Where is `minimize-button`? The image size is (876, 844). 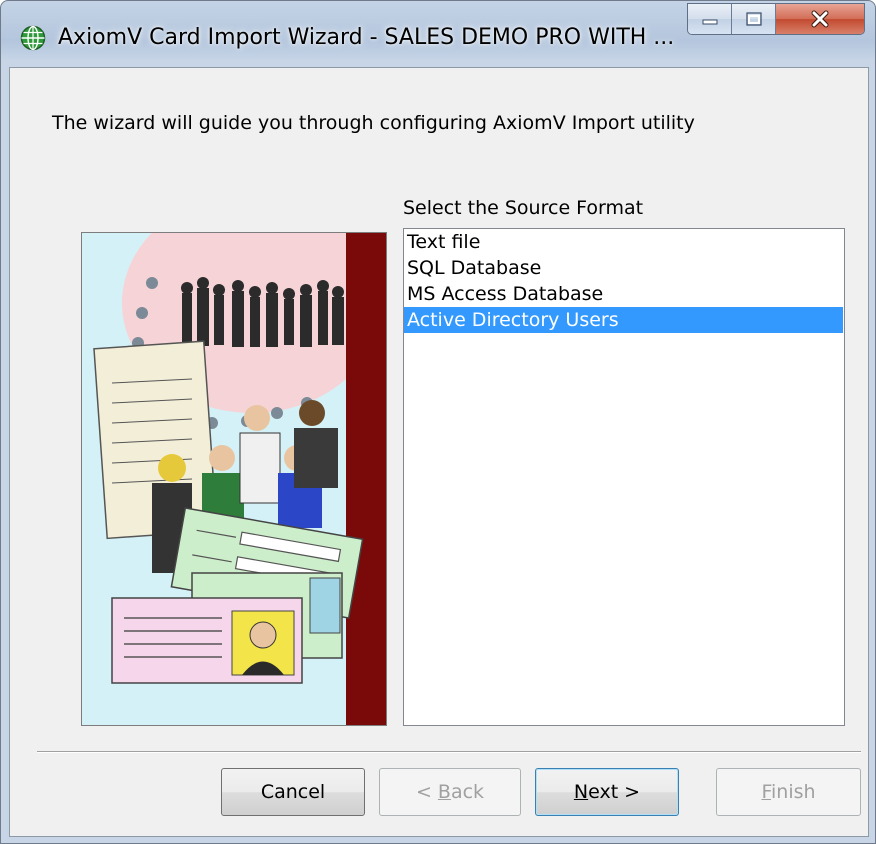 minimize-button is located at coordinates (710, 19).